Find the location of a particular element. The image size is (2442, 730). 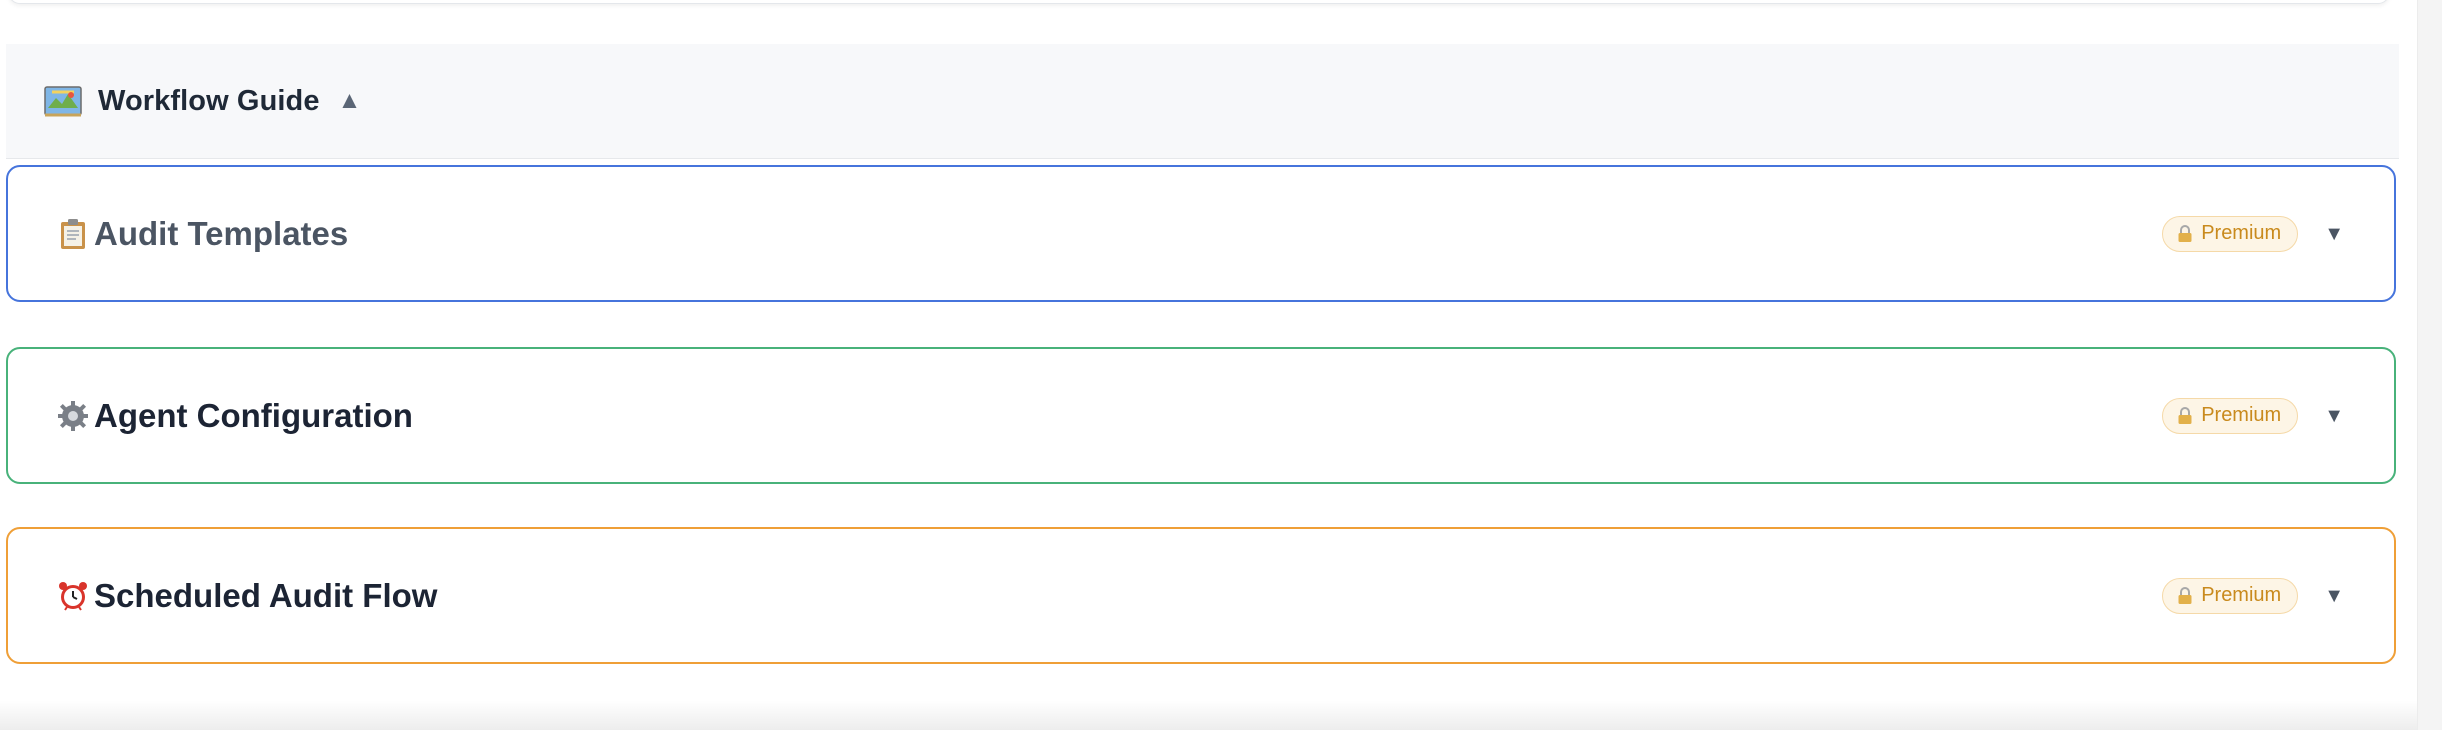

scrollbar-track is located at coordinates (2429, 365).